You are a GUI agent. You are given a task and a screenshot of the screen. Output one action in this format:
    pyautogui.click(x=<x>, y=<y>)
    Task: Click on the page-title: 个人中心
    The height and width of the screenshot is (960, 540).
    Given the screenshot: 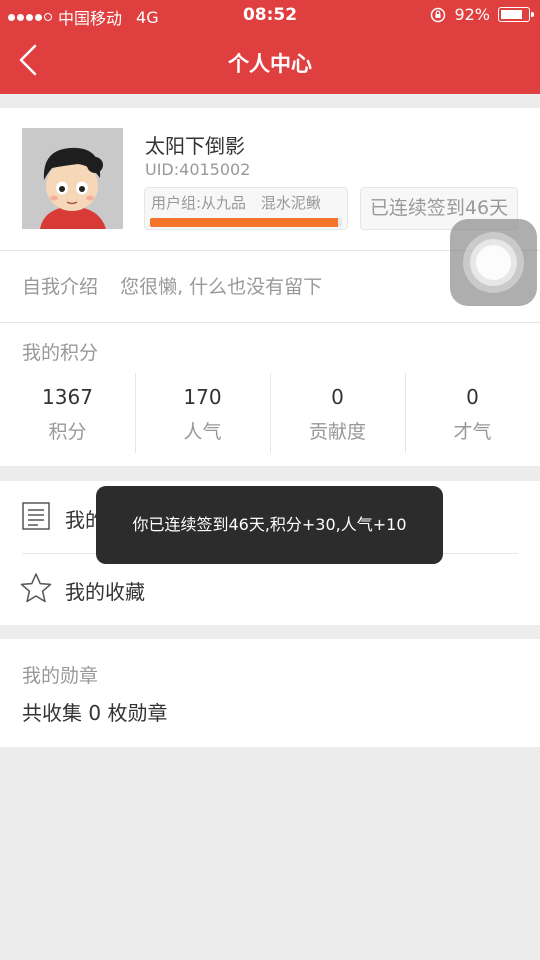 What is the action you would take?
    pyautogui.click(x=270, y=64)
    